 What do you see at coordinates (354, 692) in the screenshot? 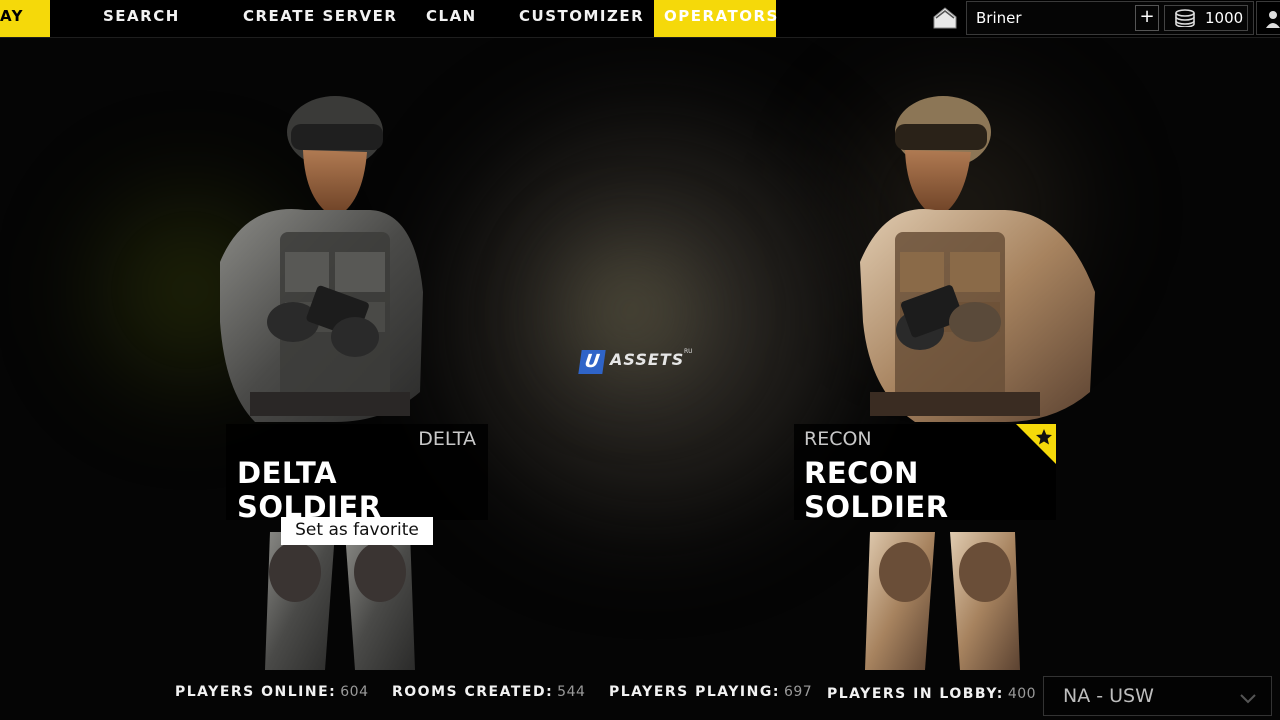
I see `stat-value: 604` at bounding box center [354, 692].